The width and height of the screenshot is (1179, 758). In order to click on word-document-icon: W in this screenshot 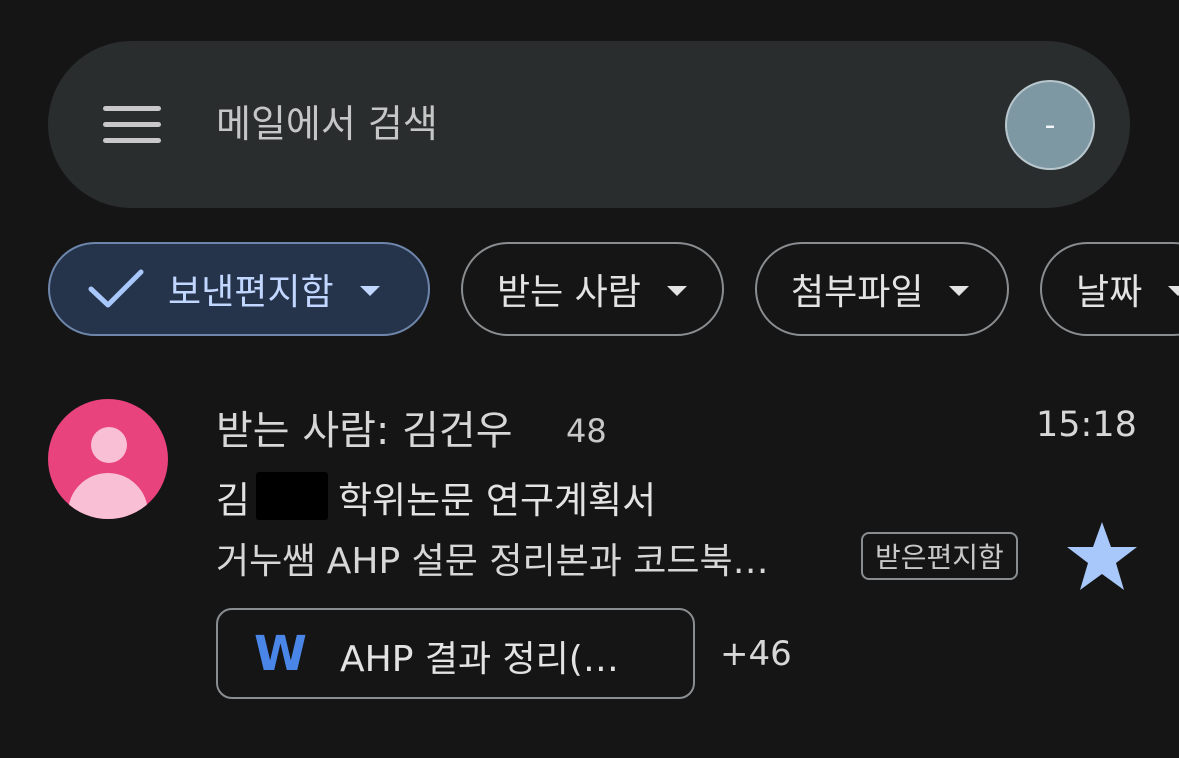, I will do `click(280, 654)`.